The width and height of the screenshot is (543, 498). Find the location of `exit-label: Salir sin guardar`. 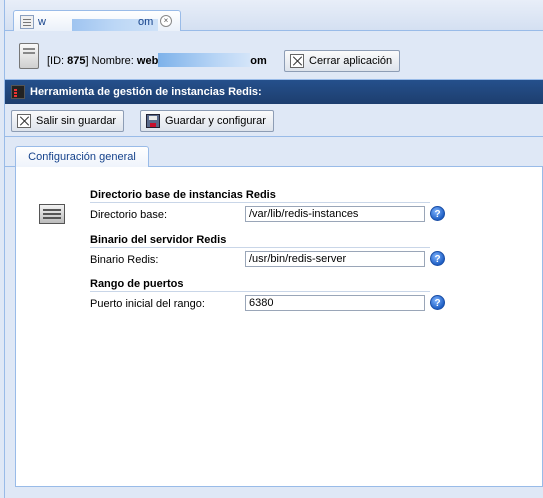

exit-label: Salir sin guardar is located at coordinates (76, 121).